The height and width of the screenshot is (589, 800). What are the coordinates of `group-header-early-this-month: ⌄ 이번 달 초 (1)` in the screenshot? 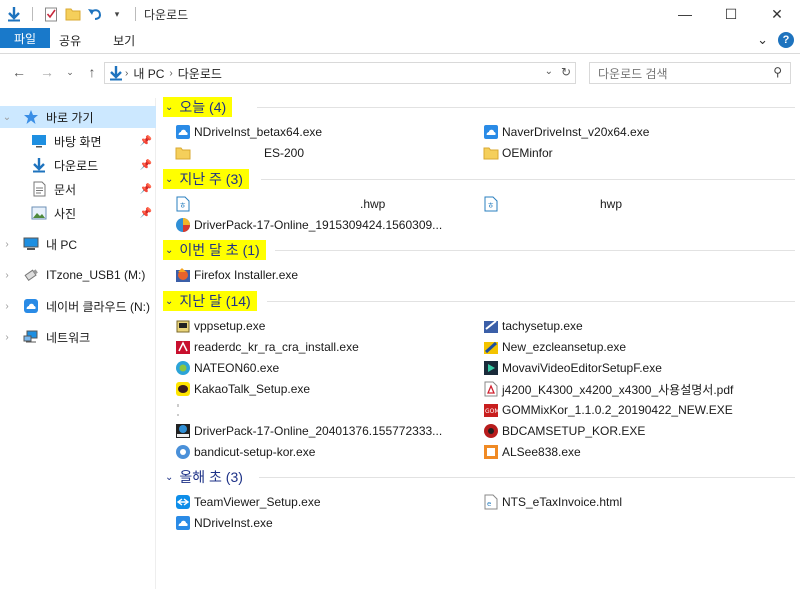 It's located at (214, 250).